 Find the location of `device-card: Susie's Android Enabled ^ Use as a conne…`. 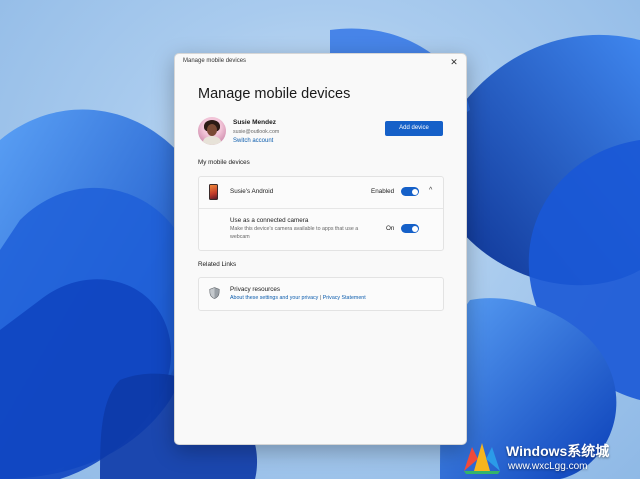

device-card: Susie's Android Enabled ^ Use as a conne… is located at coordinates (321, 213).